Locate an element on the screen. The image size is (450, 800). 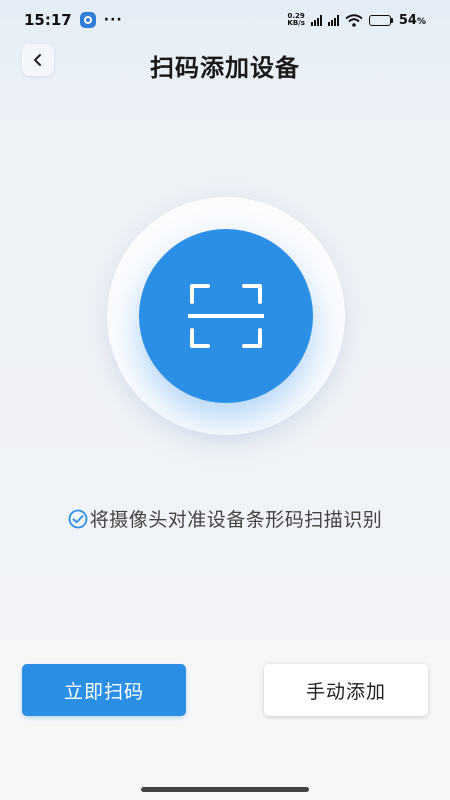
battery-icon is located at coordinates (380, 20).